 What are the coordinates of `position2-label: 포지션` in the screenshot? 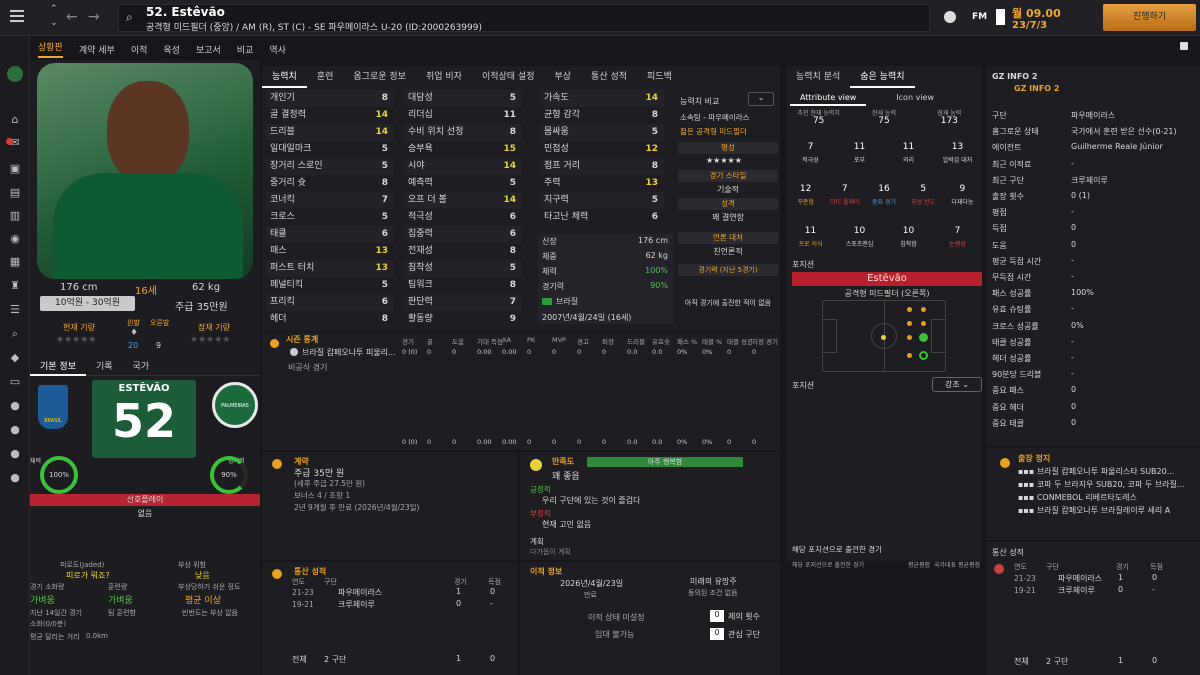 It's located at (803, 385).